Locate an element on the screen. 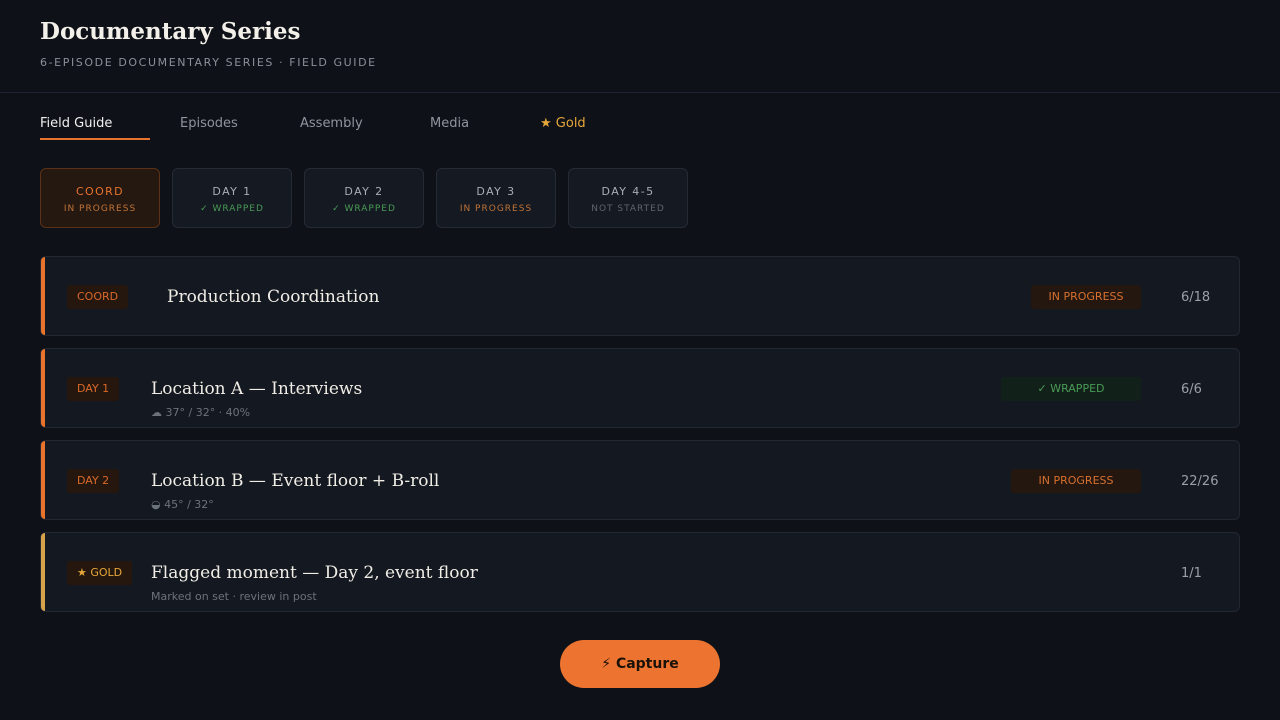  tab-episodes: Episodes is located at coordinates (209, 123).